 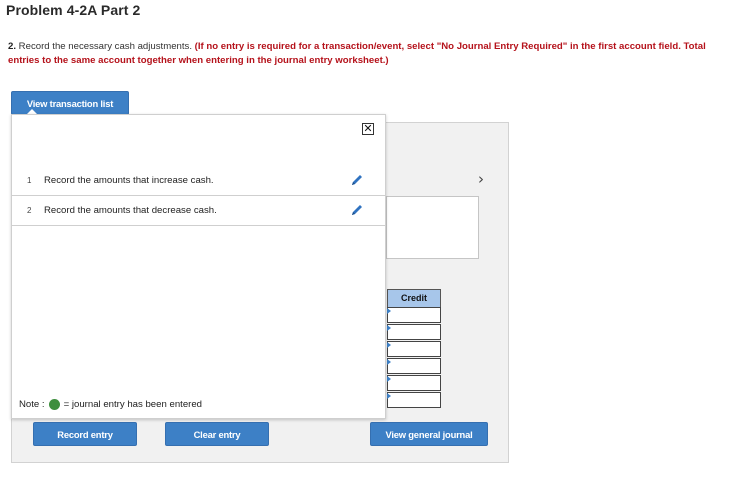 What do you see at coordinates (32, 404) in the screenshot?
I see `note-prefix: Note :` at bounding box center [32, 404].